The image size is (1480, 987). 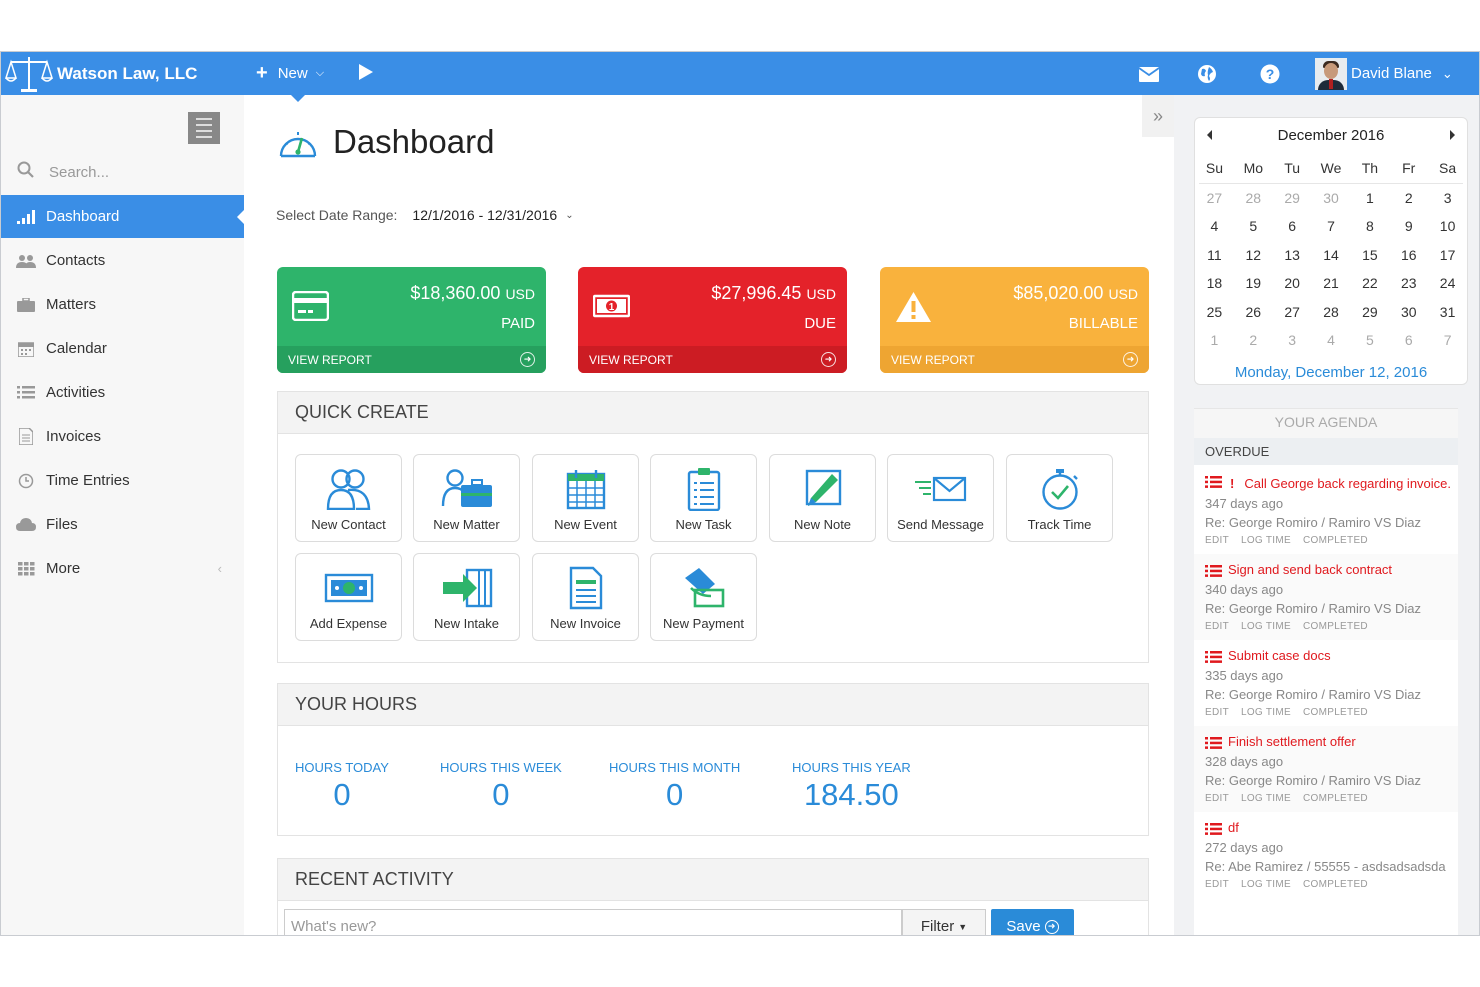 I want to click on agenda-item-matter: Re: Abe Ramirez / 55555 - asdsadsadsda, so click(x=1331, y=866).